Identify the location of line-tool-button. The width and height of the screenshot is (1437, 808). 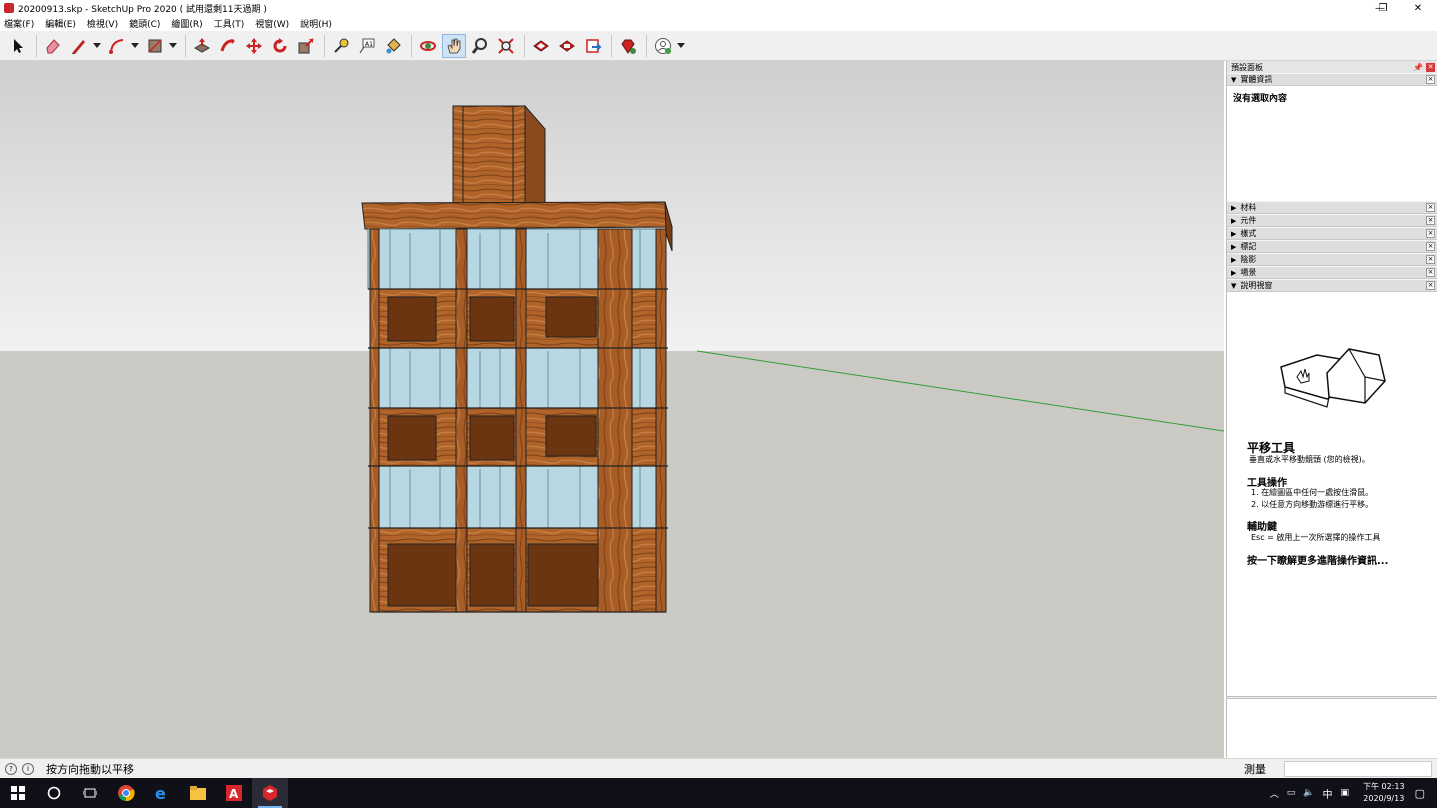
(79, 46).